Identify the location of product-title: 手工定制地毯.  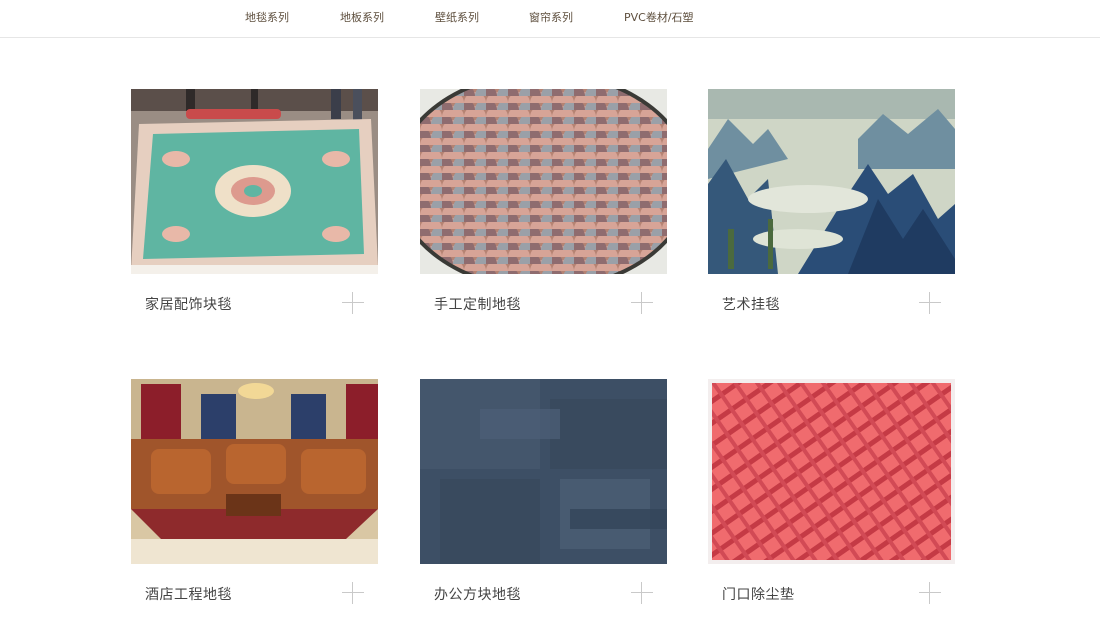
(477, 304).